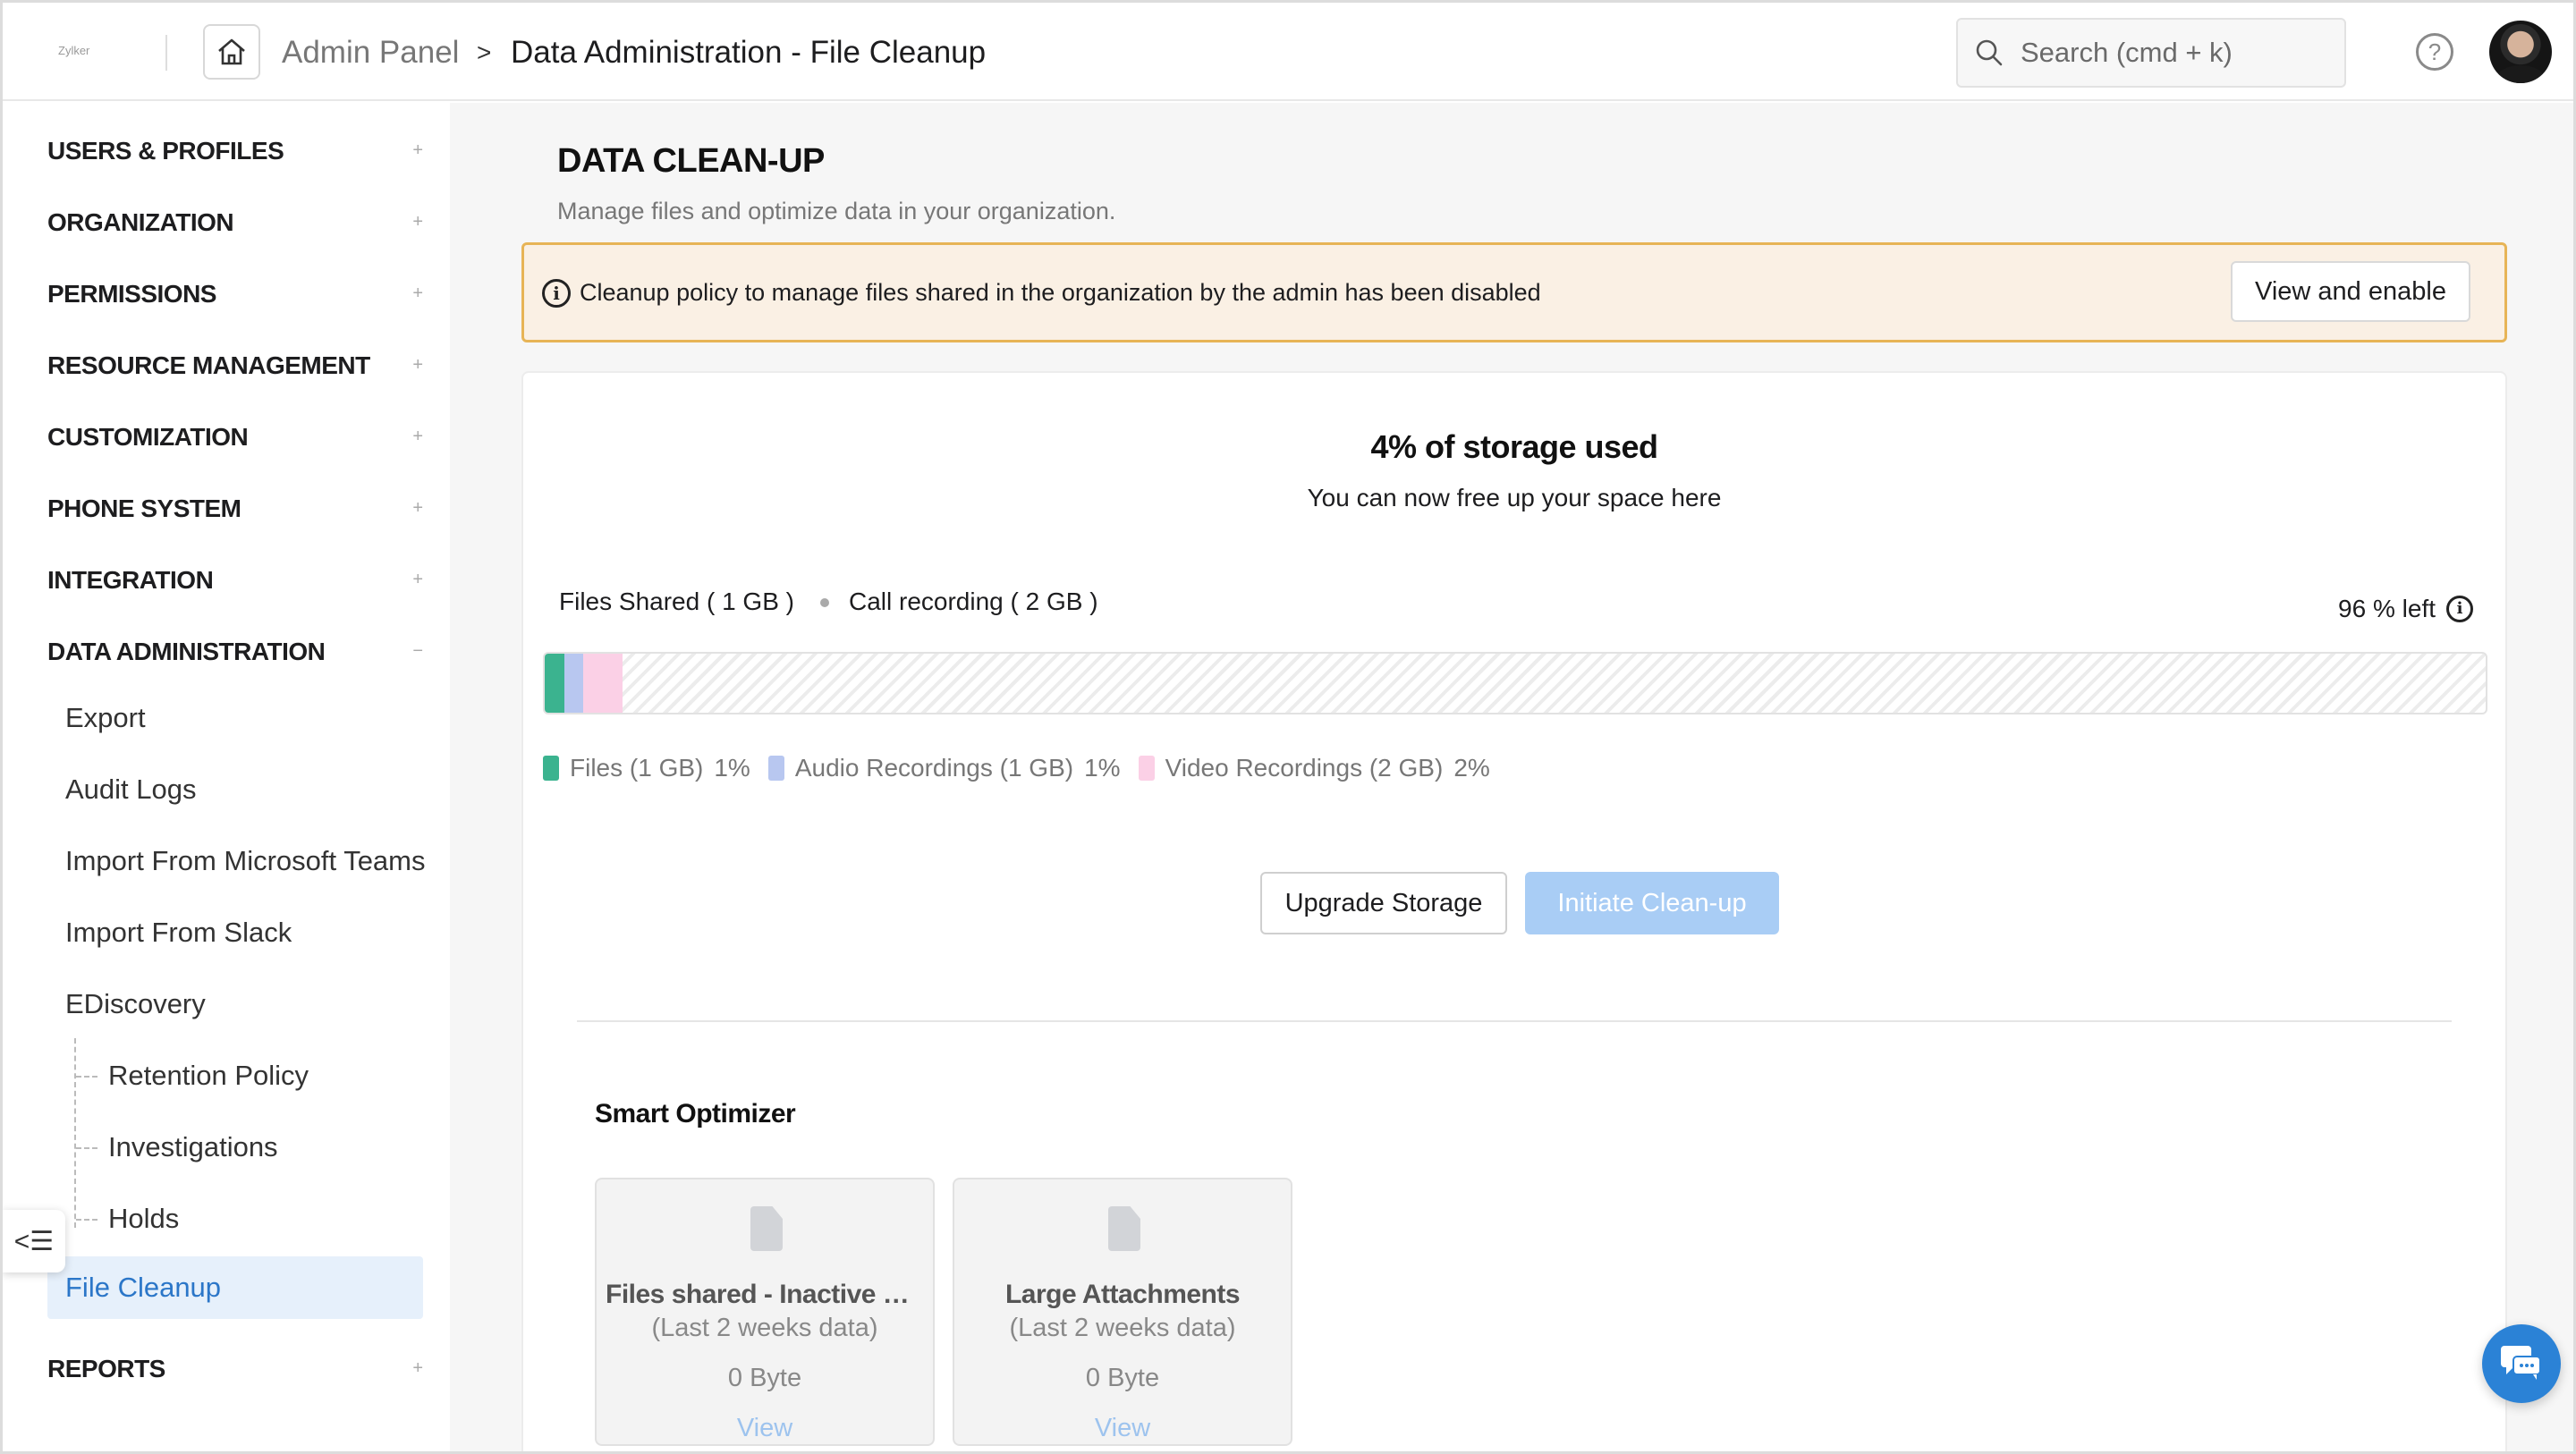 The image size is (2576, 1454). What do you see at coordinates (676, 601) in the screenshot?
I see `files-shared-summary: Files Shared ( 1 GB )` at bounding box center [676, 601].